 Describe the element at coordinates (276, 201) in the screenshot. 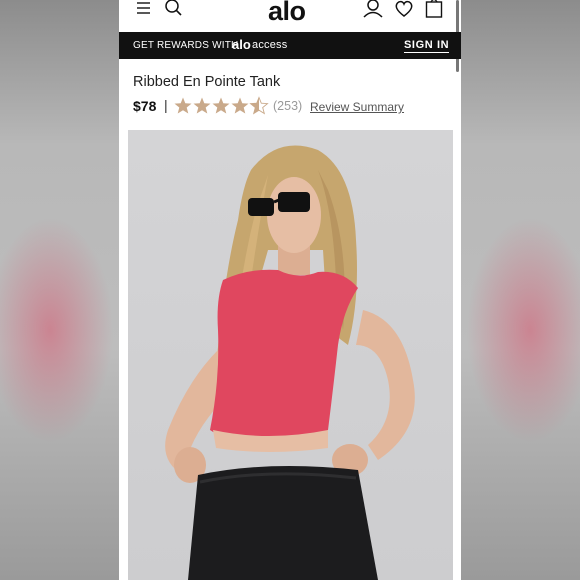

I see `sunglasses-bridge` at that location.